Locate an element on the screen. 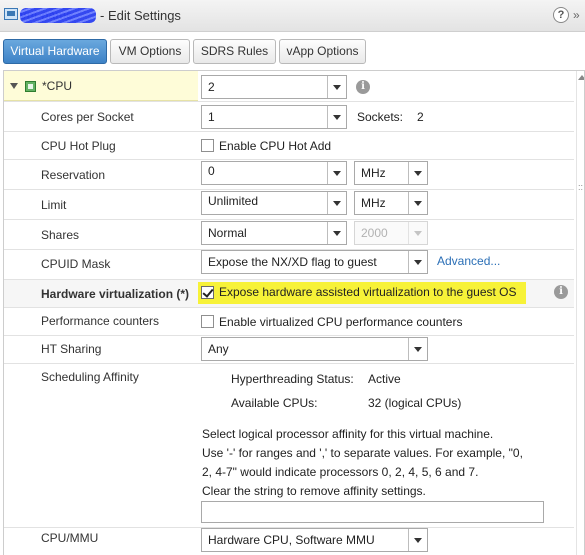 The image size is (585, 555). limit-unit-select: MHz is located at coordinates (391, 203).